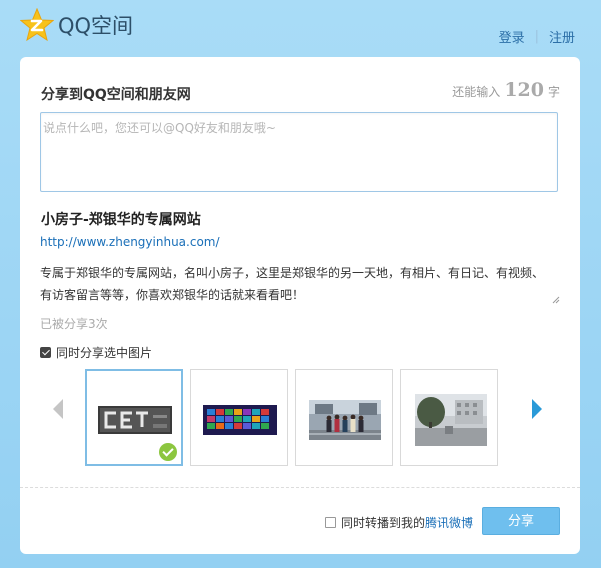  I want to click on char-counter: 还能输入 120 字, so click(506, 90).